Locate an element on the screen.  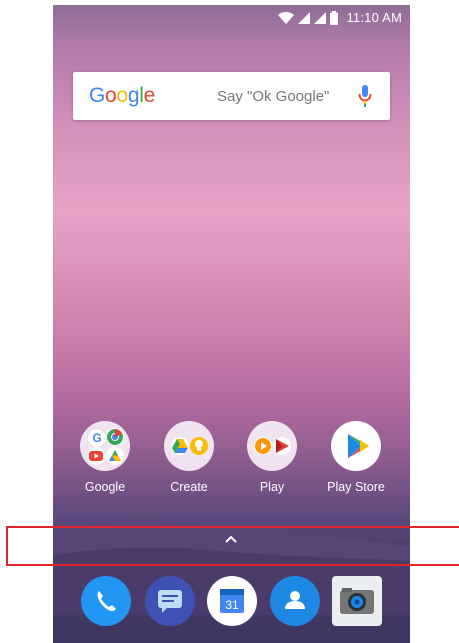
wifi-icon is located at coordinates (286, 17).